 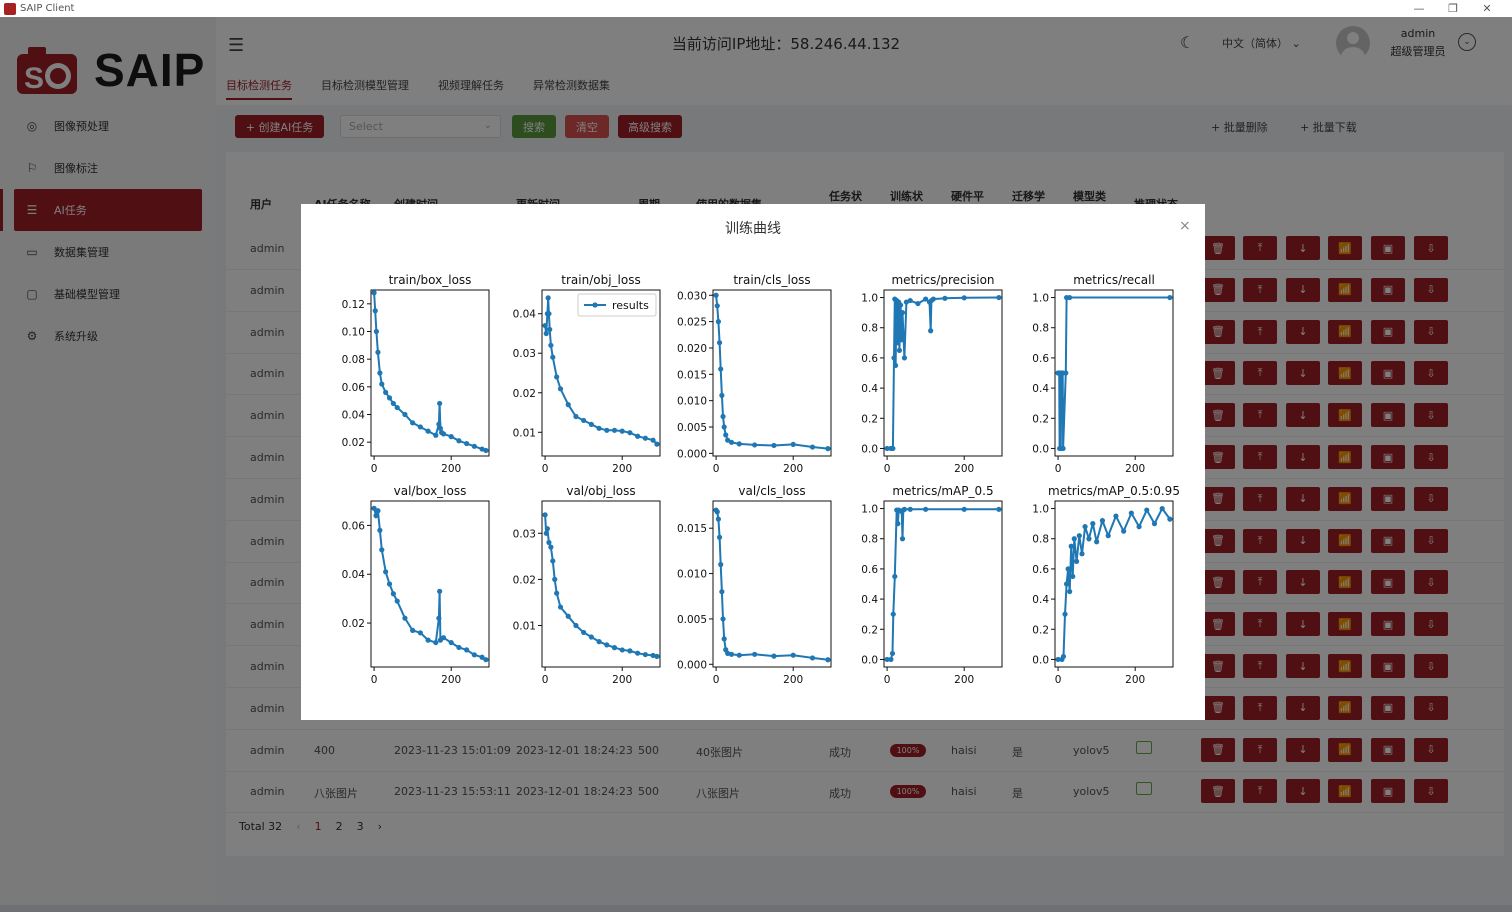 What do you see at coordinates (1185, 226) in the screenshot?
I see `close-icon: ×` at bounding box center [1185, 226].